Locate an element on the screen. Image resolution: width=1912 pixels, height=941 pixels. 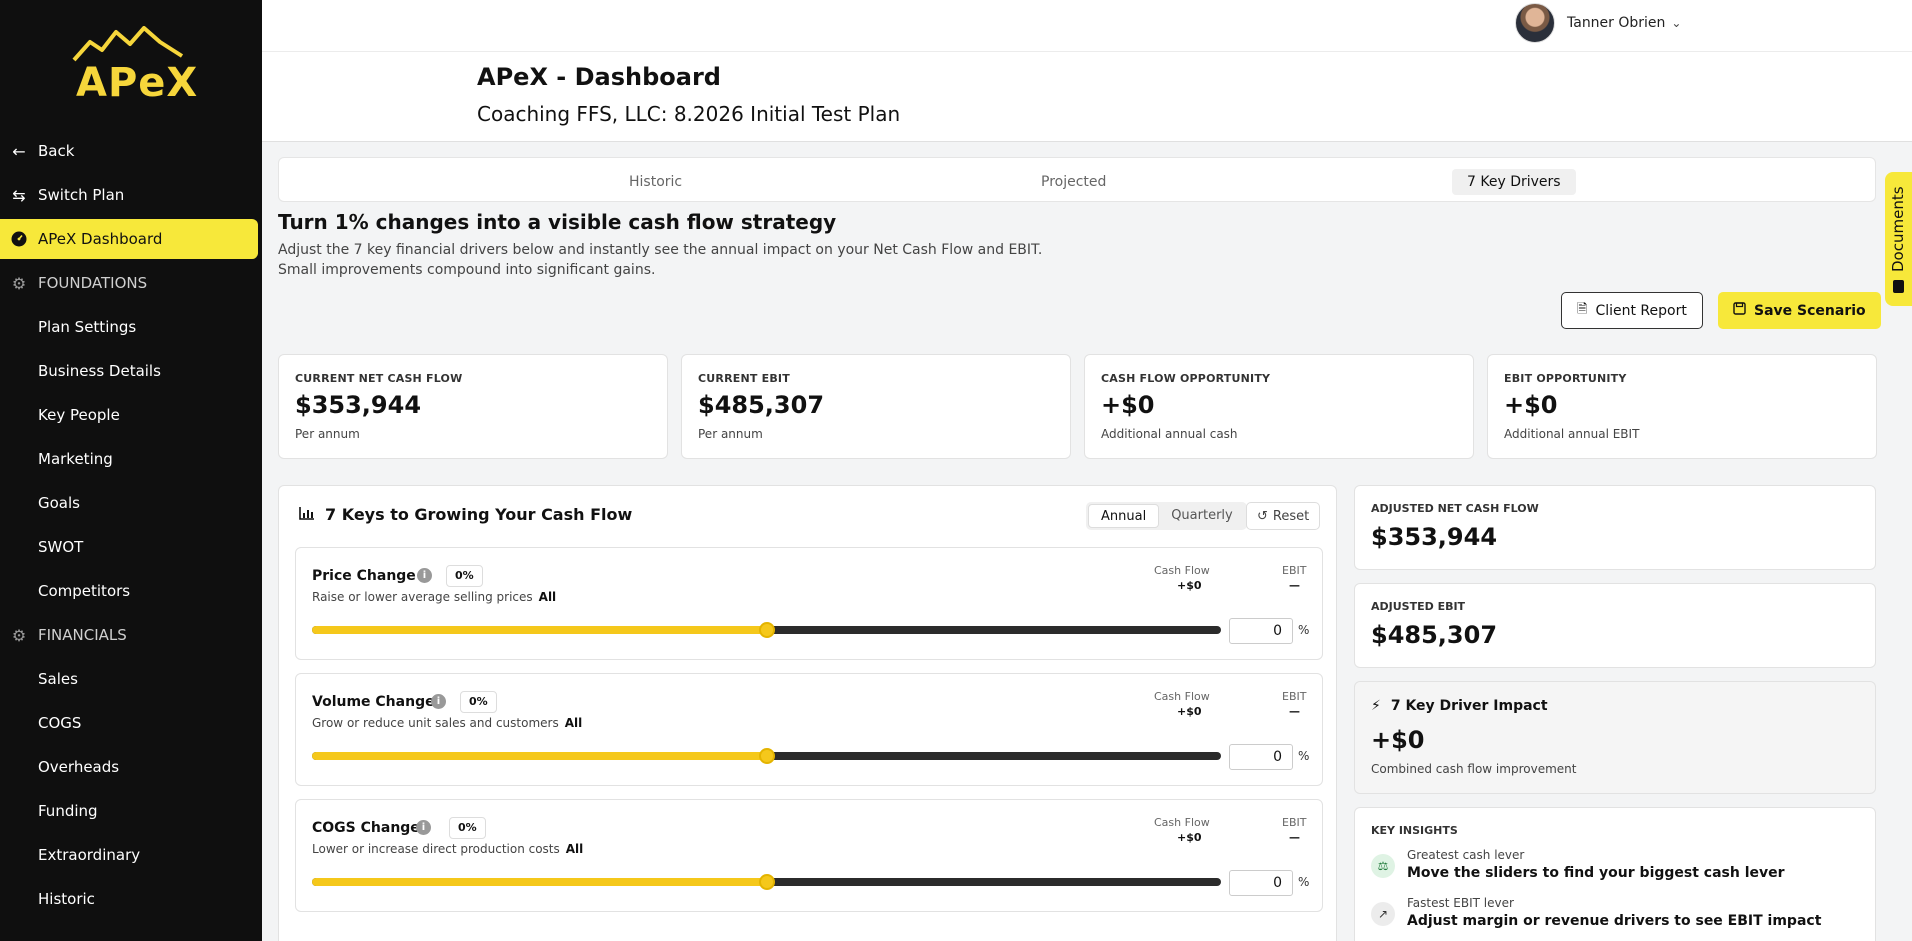
cogs-change-input is located at coordinates (1261, 883).